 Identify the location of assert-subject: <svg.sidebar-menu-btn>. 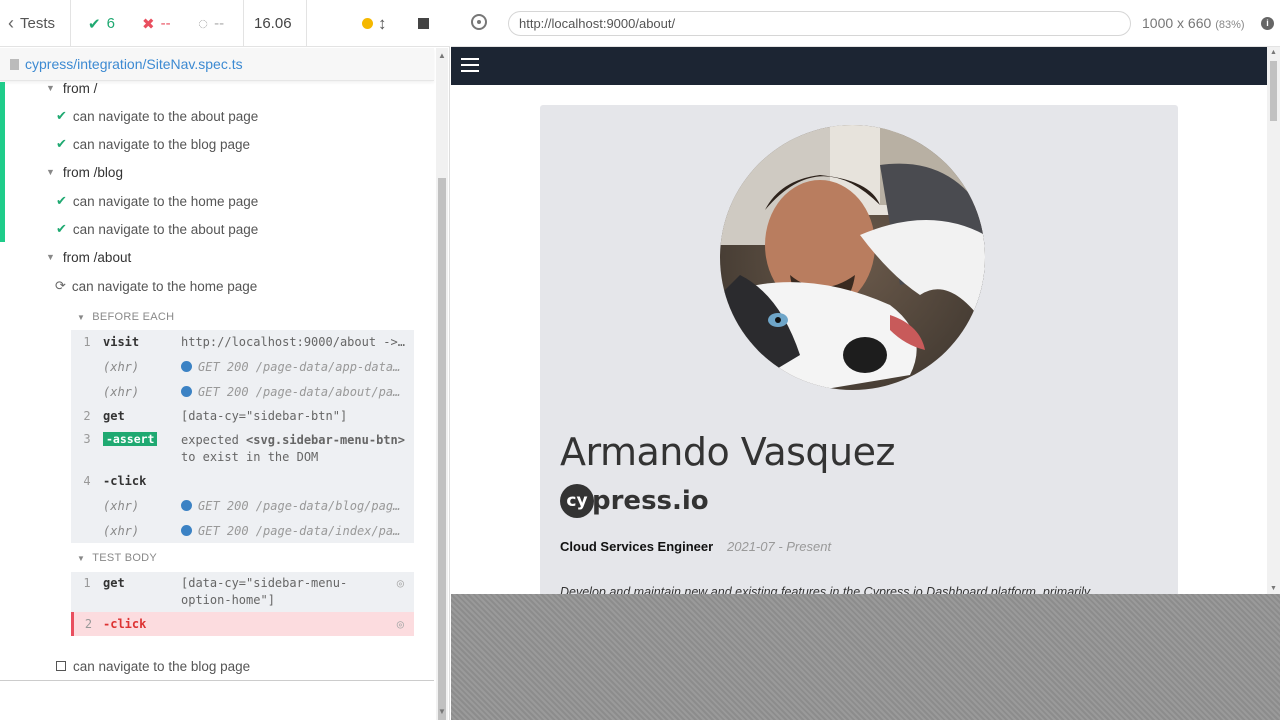
(325, 440).